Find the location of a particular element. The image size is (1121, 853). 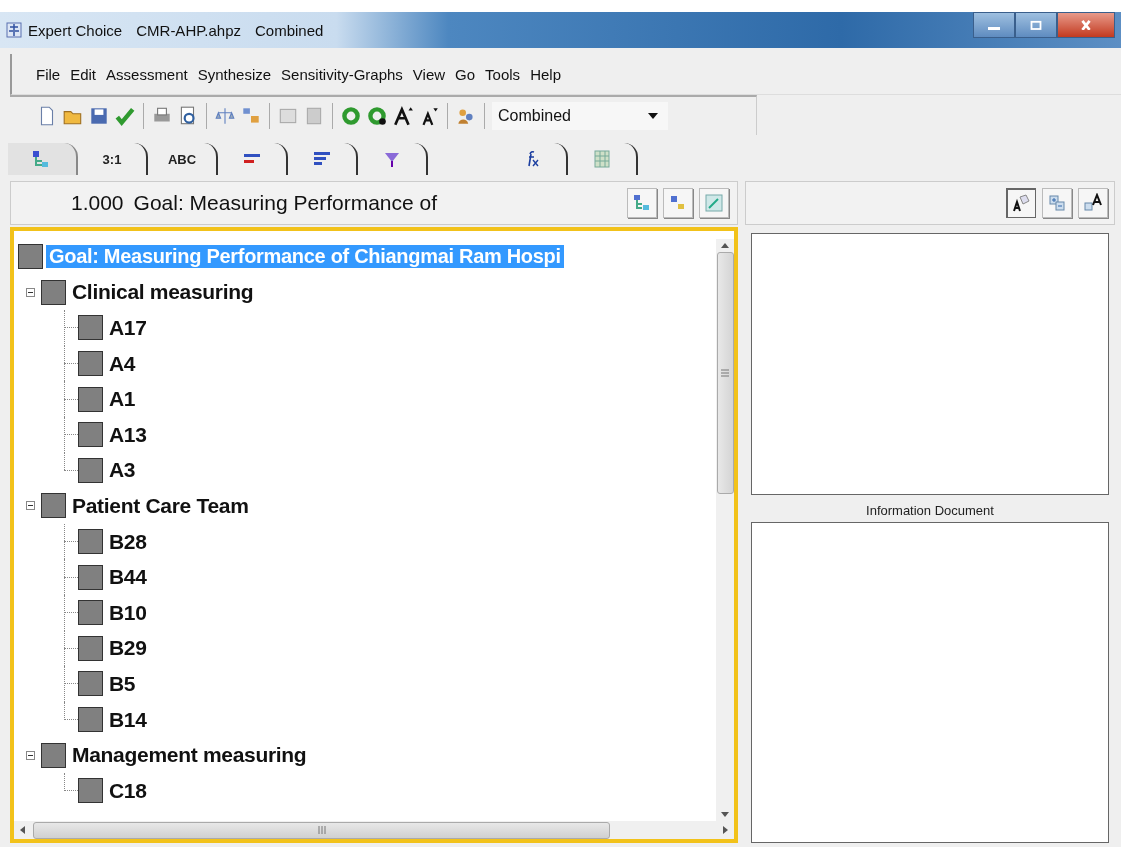

tree-item: Clinical measuring is located at coordinates (163, 292).